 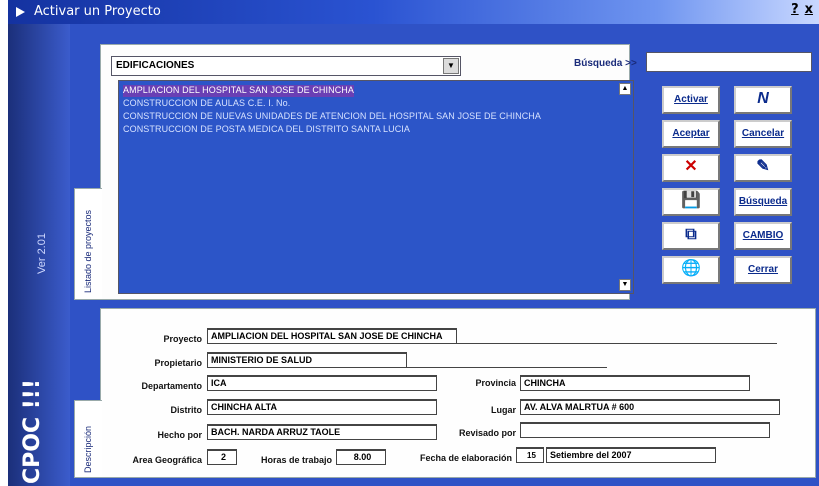 I want to click on fecha-day-field: 15, so click(x=530, y=455).